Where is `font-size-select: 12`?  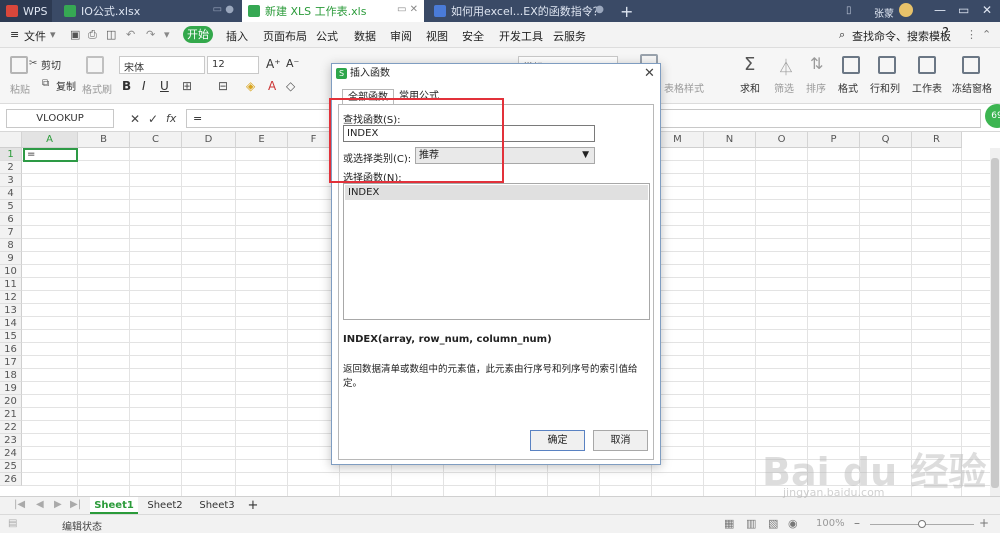 font-size-select: 12 is located at coordinates (233, 65).